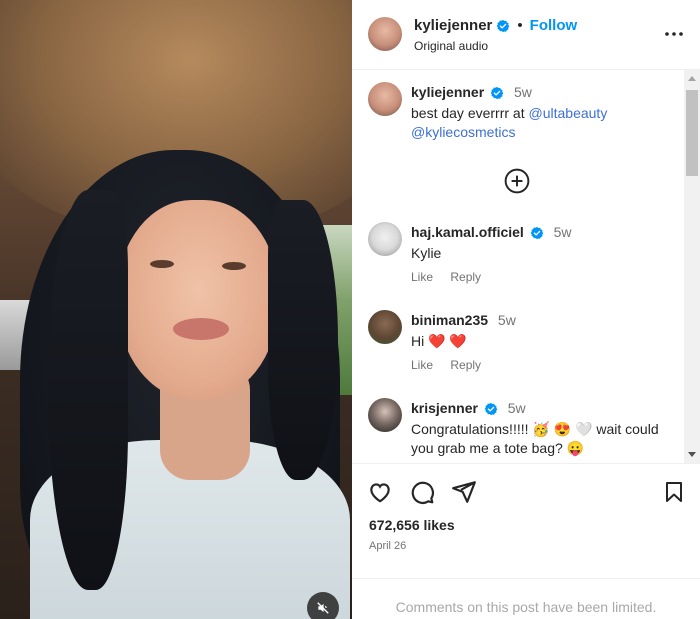  What do you see at coordinates (162, 264) in the screenshot?
I see `eye-left` at bounding box center [162, 264].